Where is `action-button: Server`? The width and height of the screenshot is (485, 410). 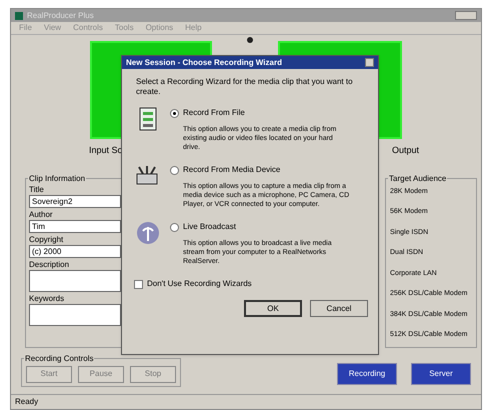
action-button: Server is located at coordinates (441, 373).